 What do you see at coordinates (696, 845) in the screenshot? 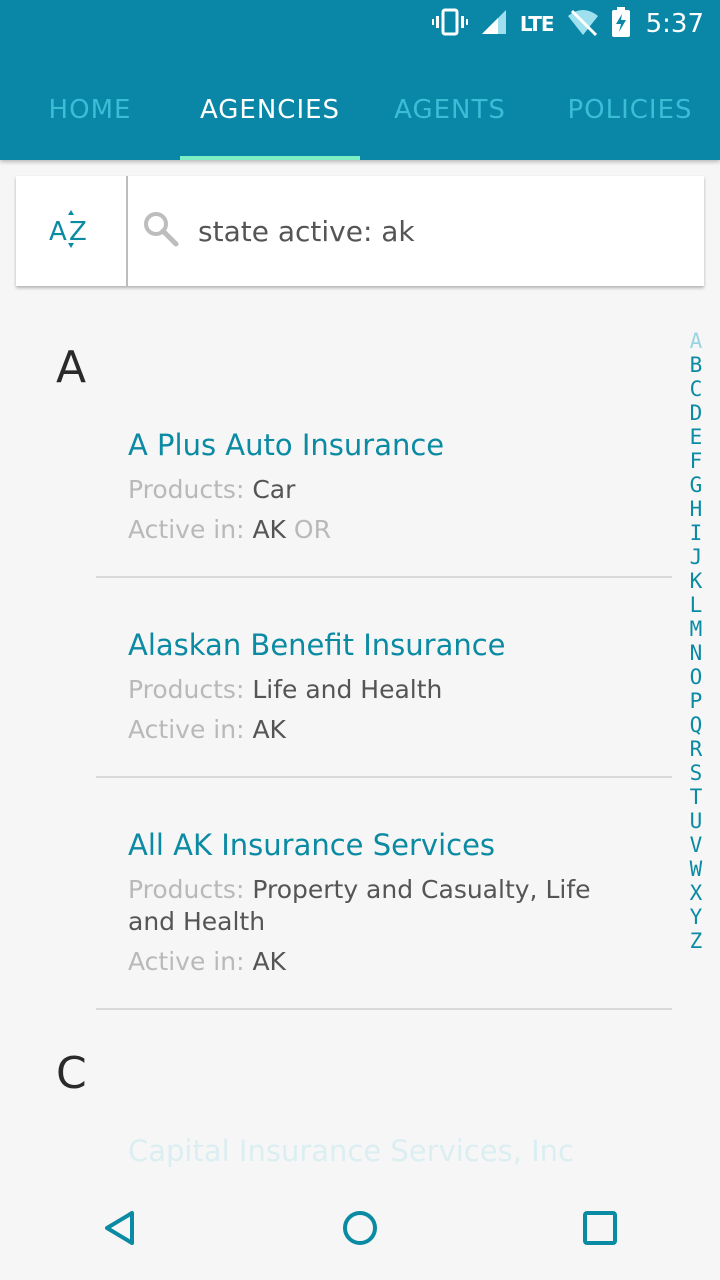
I see `index-letter: V` at bounding box center [696, 845].